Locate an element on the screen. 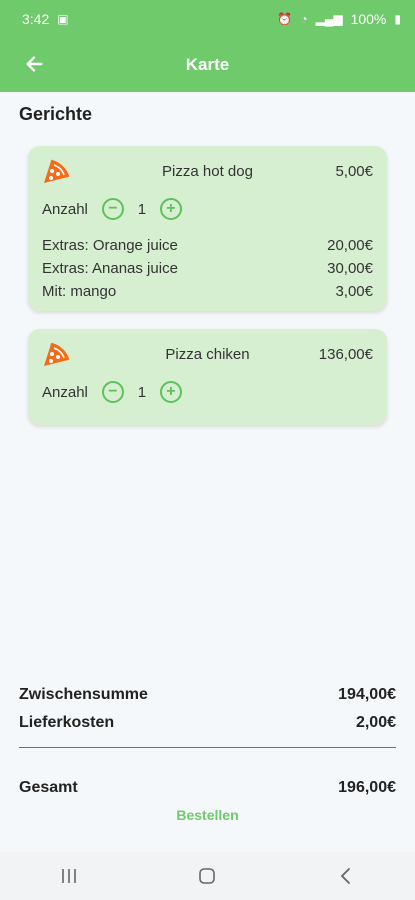  section-title: Gerichte is located at coordinates (56, 114).